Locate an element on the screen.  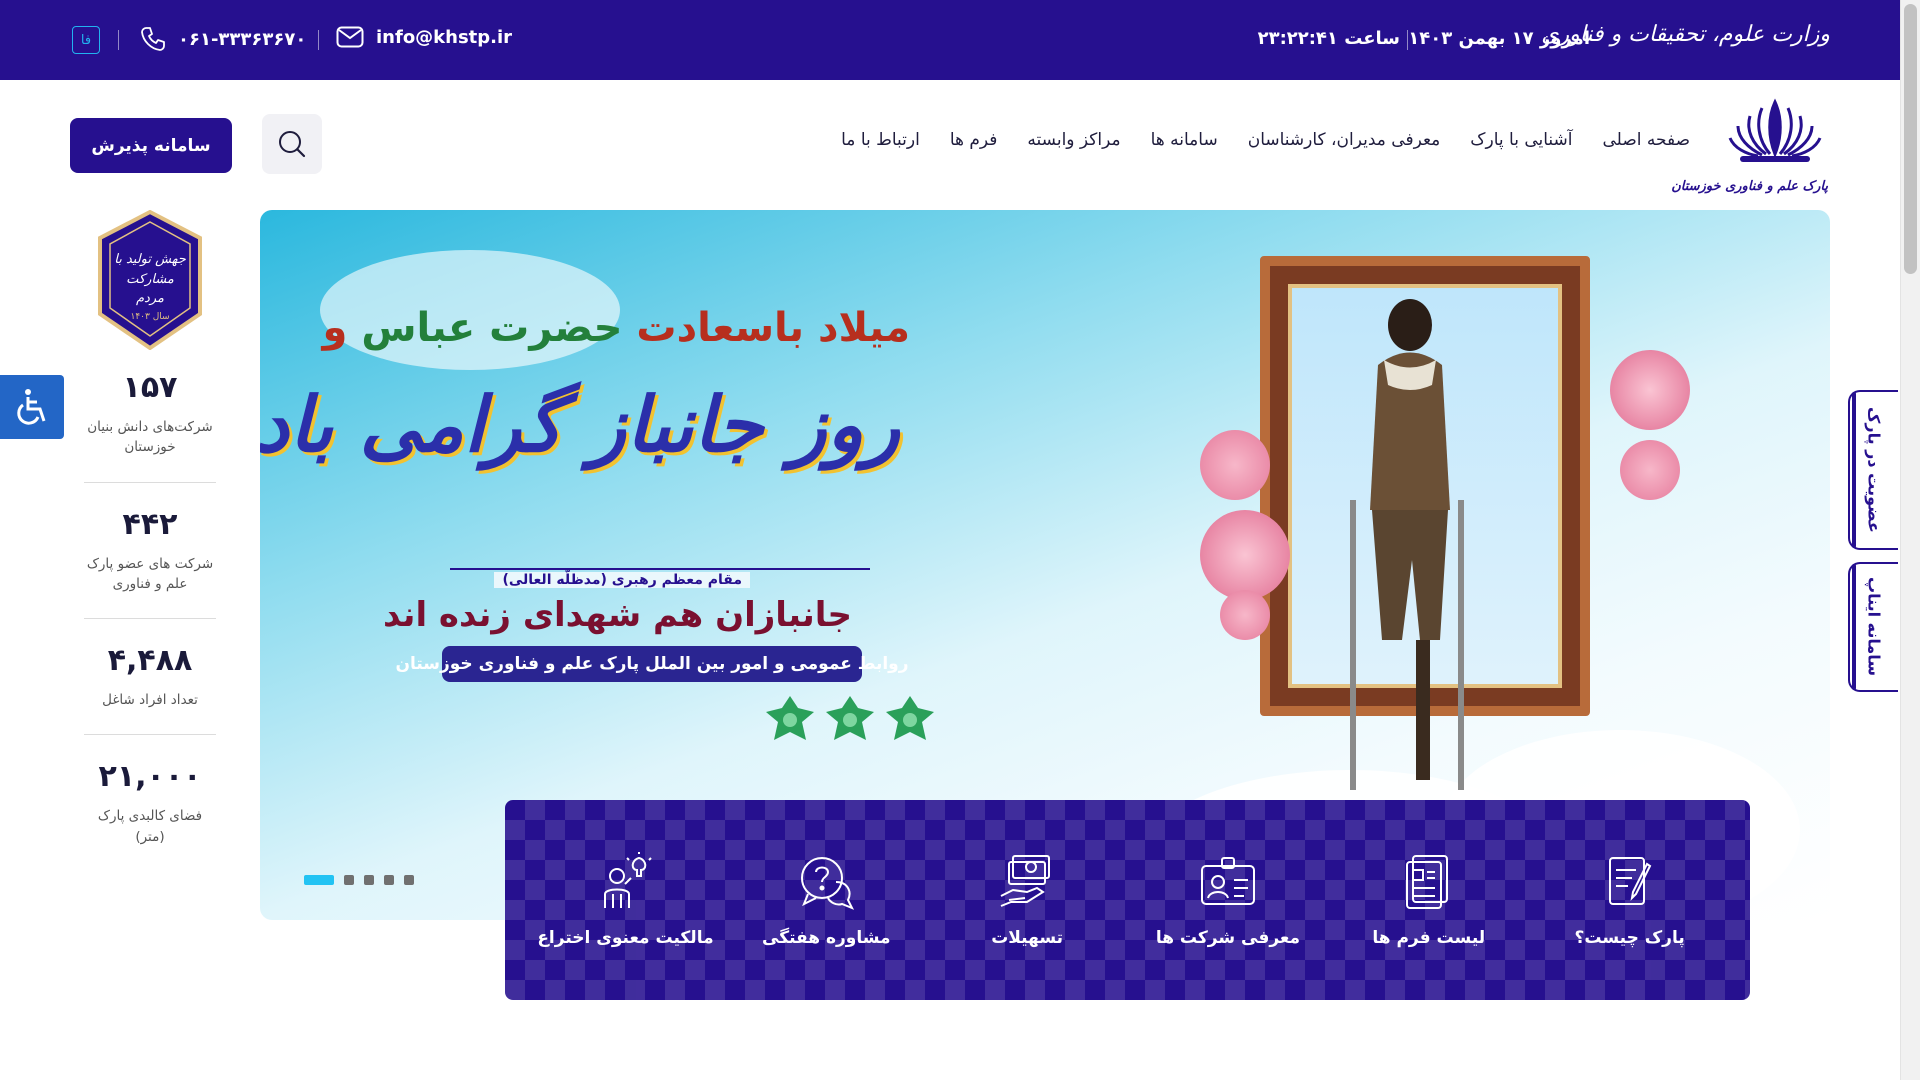
money-hand-icon is located at coordinates (1025, 881).